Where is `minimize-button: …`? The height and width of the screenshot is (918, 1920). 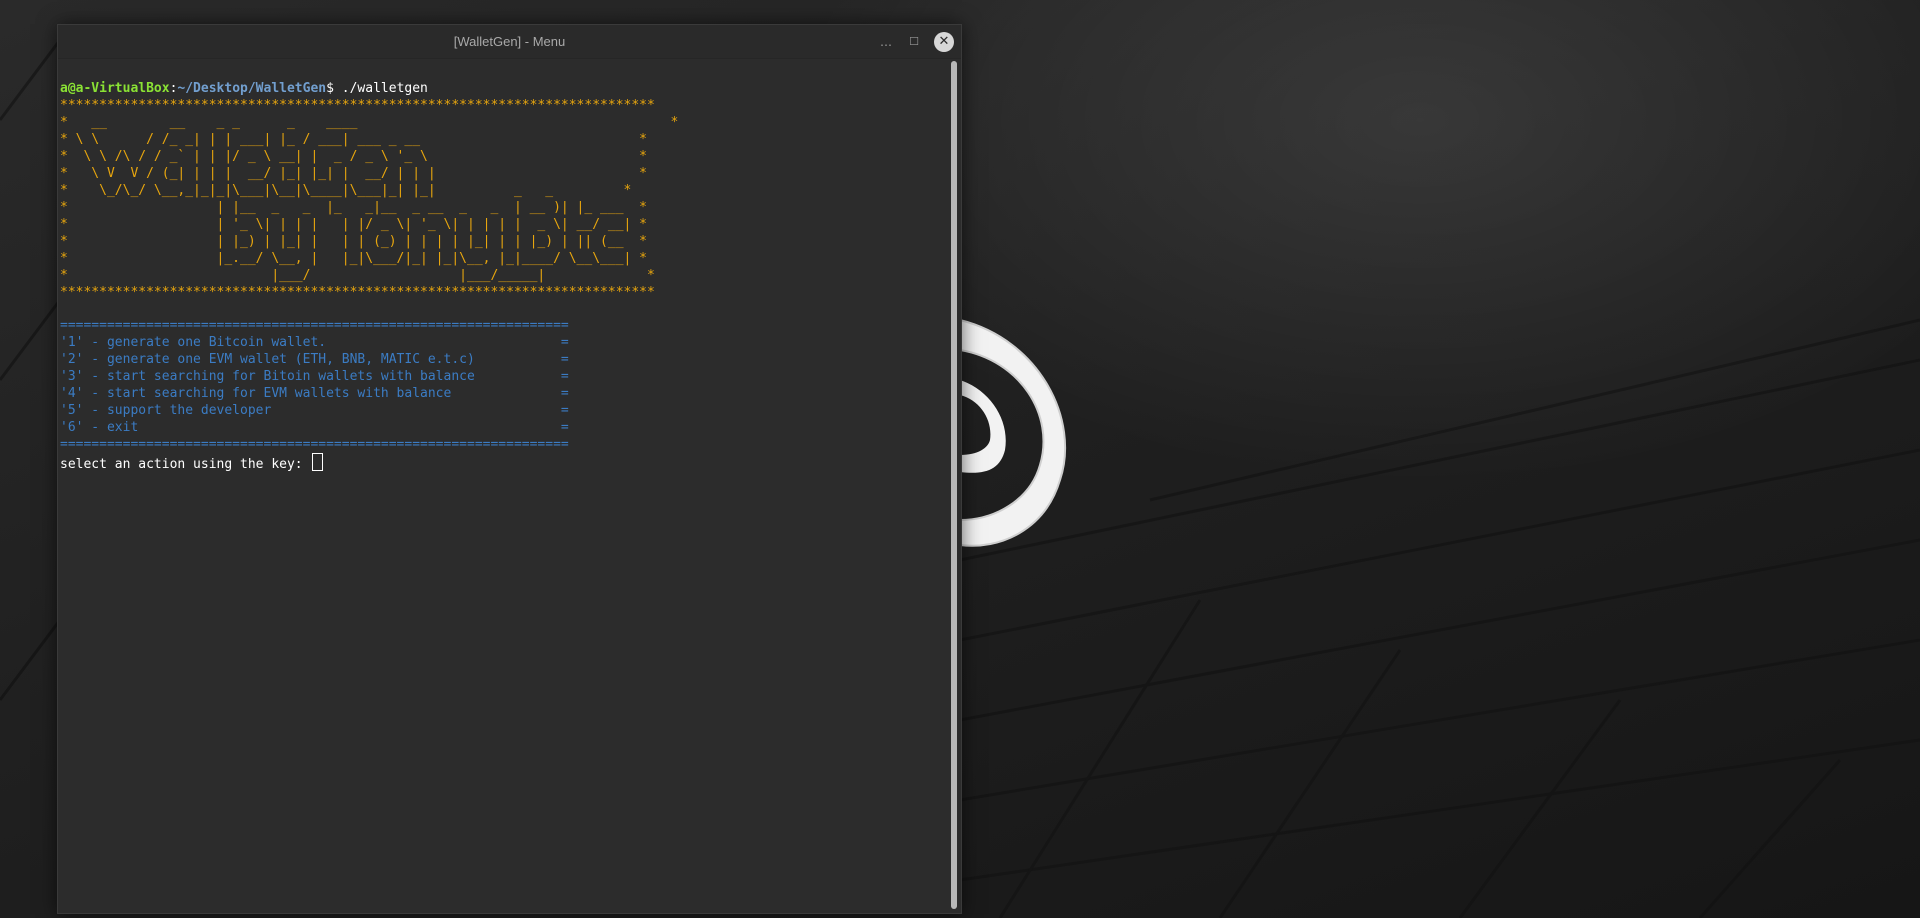 minimize-button: … is located at coordinates (886, 42).